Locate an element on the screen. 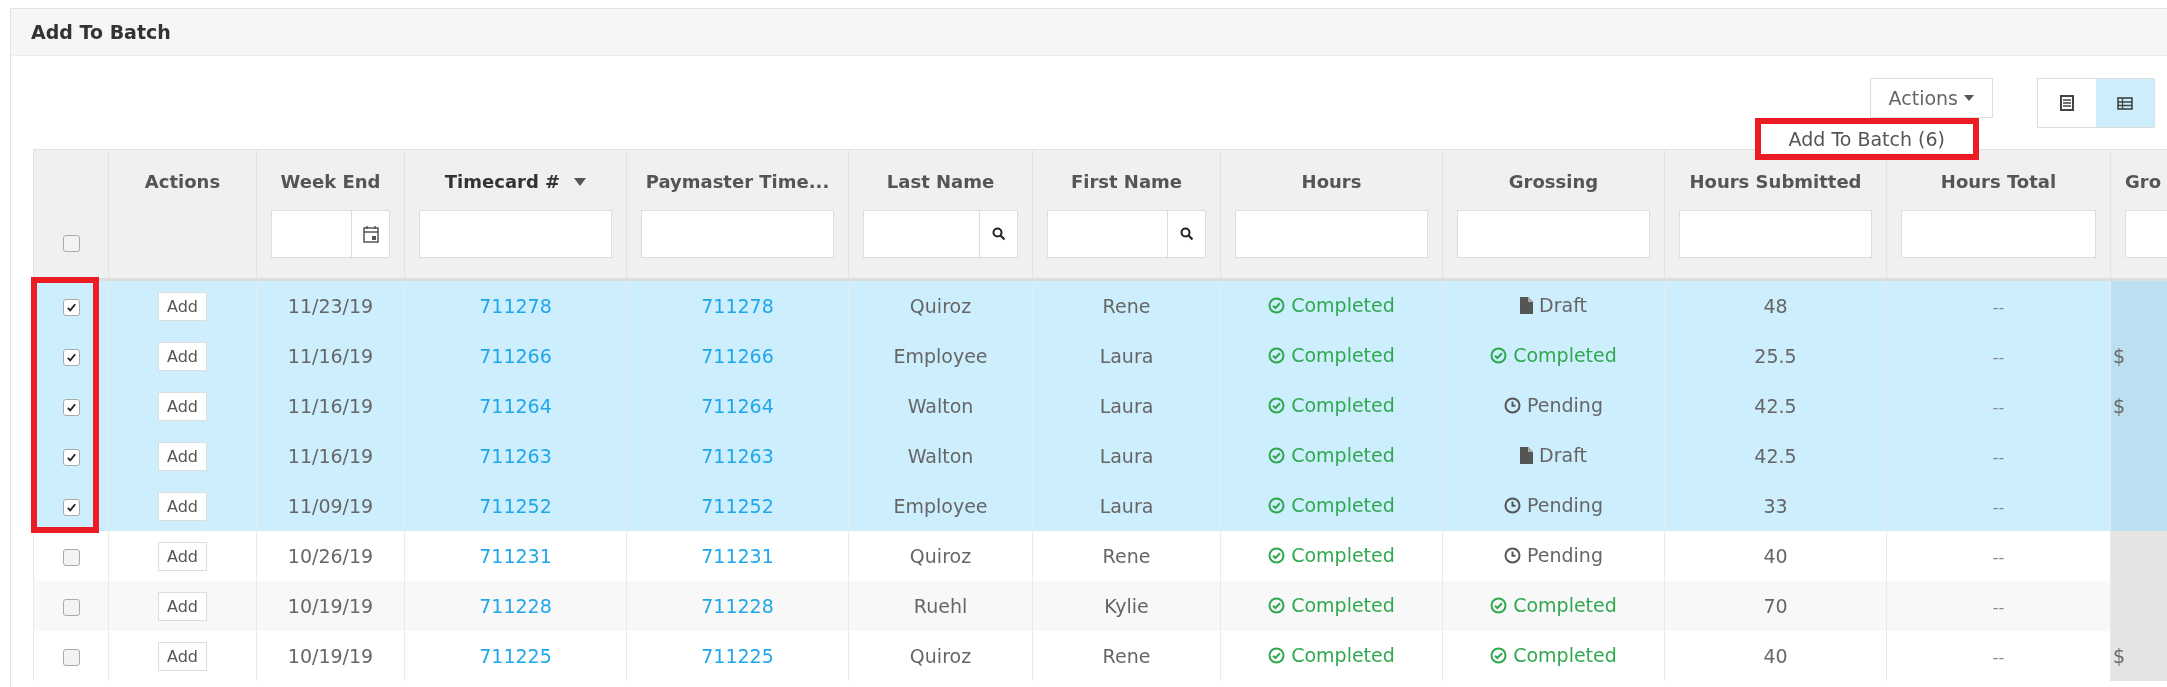 Image resolution: width=2167 pixels, height=687 pixels. table-cell: 70 is located at coordinates (1775, 606).